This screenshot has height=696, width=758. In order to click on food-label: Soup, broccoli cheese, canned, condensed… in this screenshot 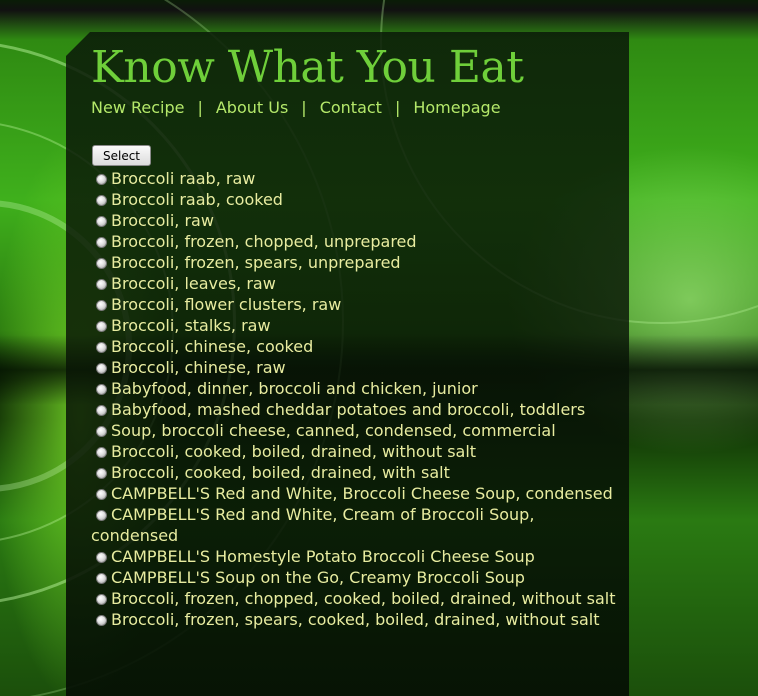, I will do `click(333, 430)`.